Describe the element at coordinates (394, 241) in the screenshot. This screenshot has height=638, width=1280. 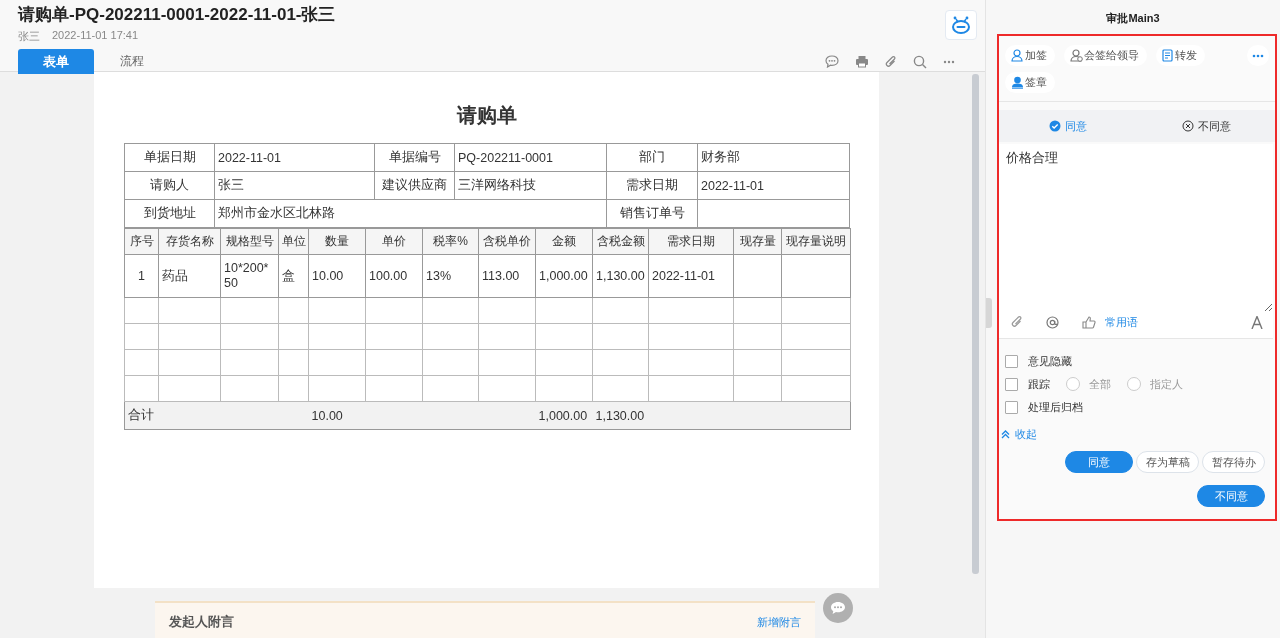
I see `column-header: 单价` at that location.